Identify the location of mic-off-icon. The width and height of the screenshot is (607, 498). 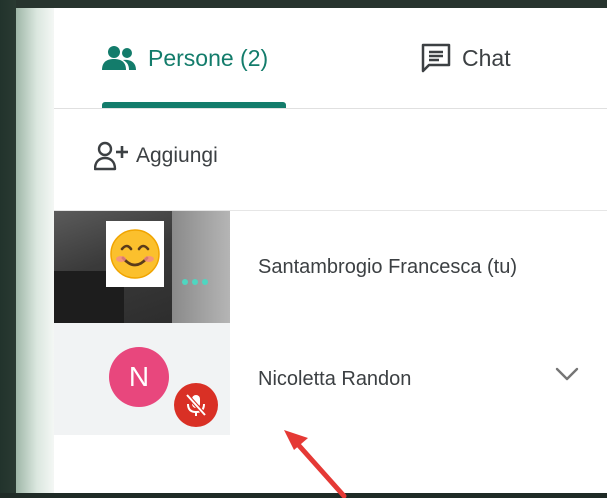
(196, 405).